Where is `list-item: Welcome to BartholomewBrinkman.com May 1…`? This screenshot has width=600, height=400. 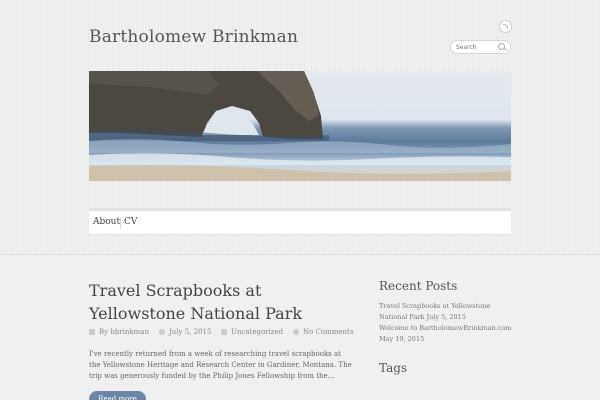
list-item: Welcome to BartholomewBrinkman.com May 1… is located at coordinates (446, 333).